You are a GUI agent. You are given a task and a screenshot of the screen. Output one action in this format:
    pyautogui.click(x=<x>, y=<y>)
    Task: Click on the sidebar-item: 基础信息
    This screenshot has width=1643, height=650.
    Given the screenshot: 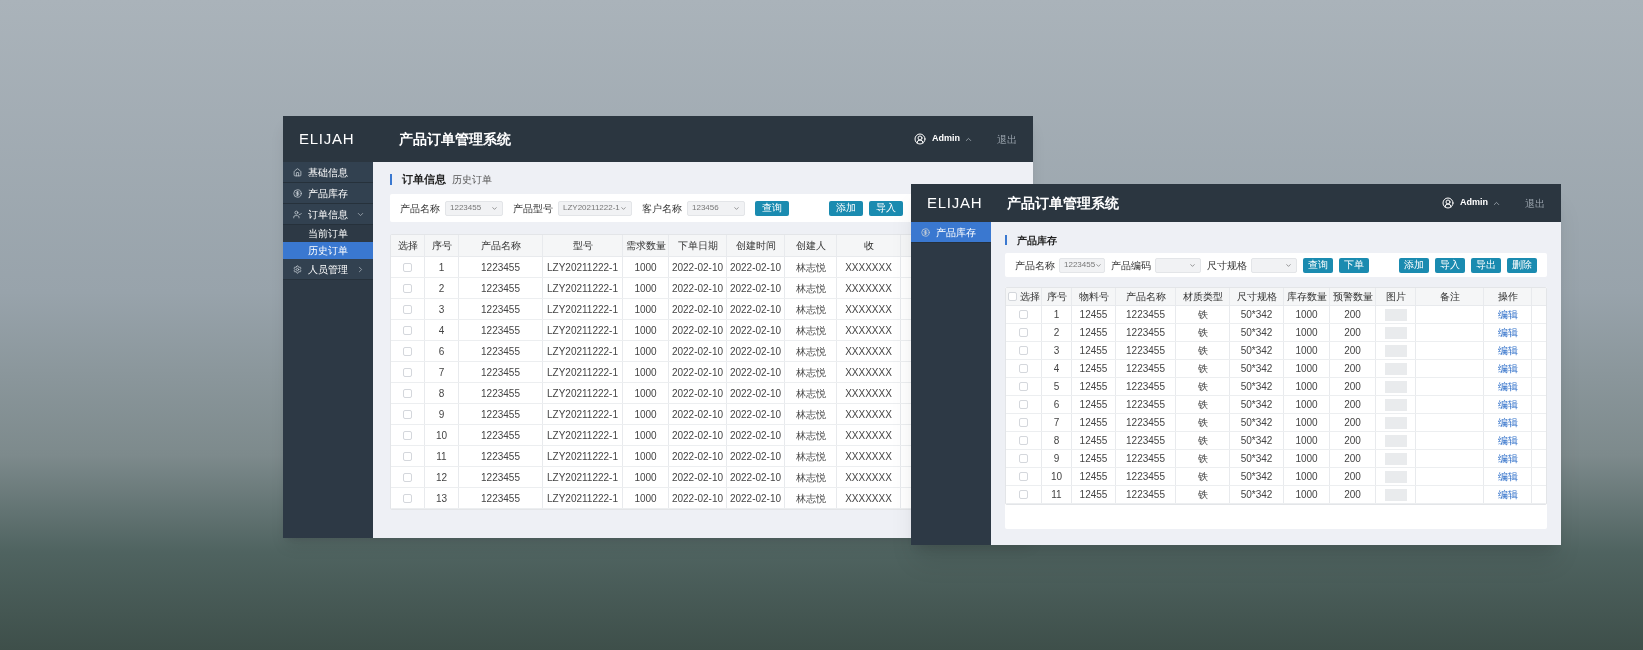 What is the action you would take?
    pyautogui.click(x=328, y=172)
    